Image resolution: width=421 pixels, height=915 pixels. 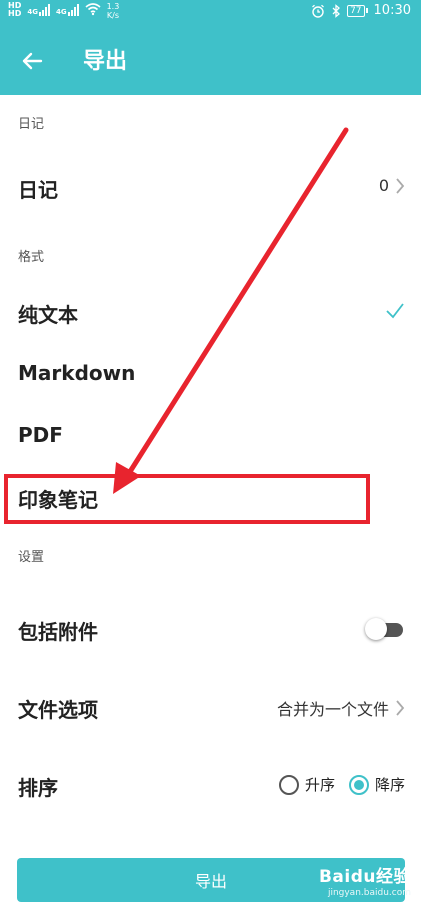 I want to click on baidu-watermark: Baidu经验 jingyan.baidu.com, so click(x=365, y=880).